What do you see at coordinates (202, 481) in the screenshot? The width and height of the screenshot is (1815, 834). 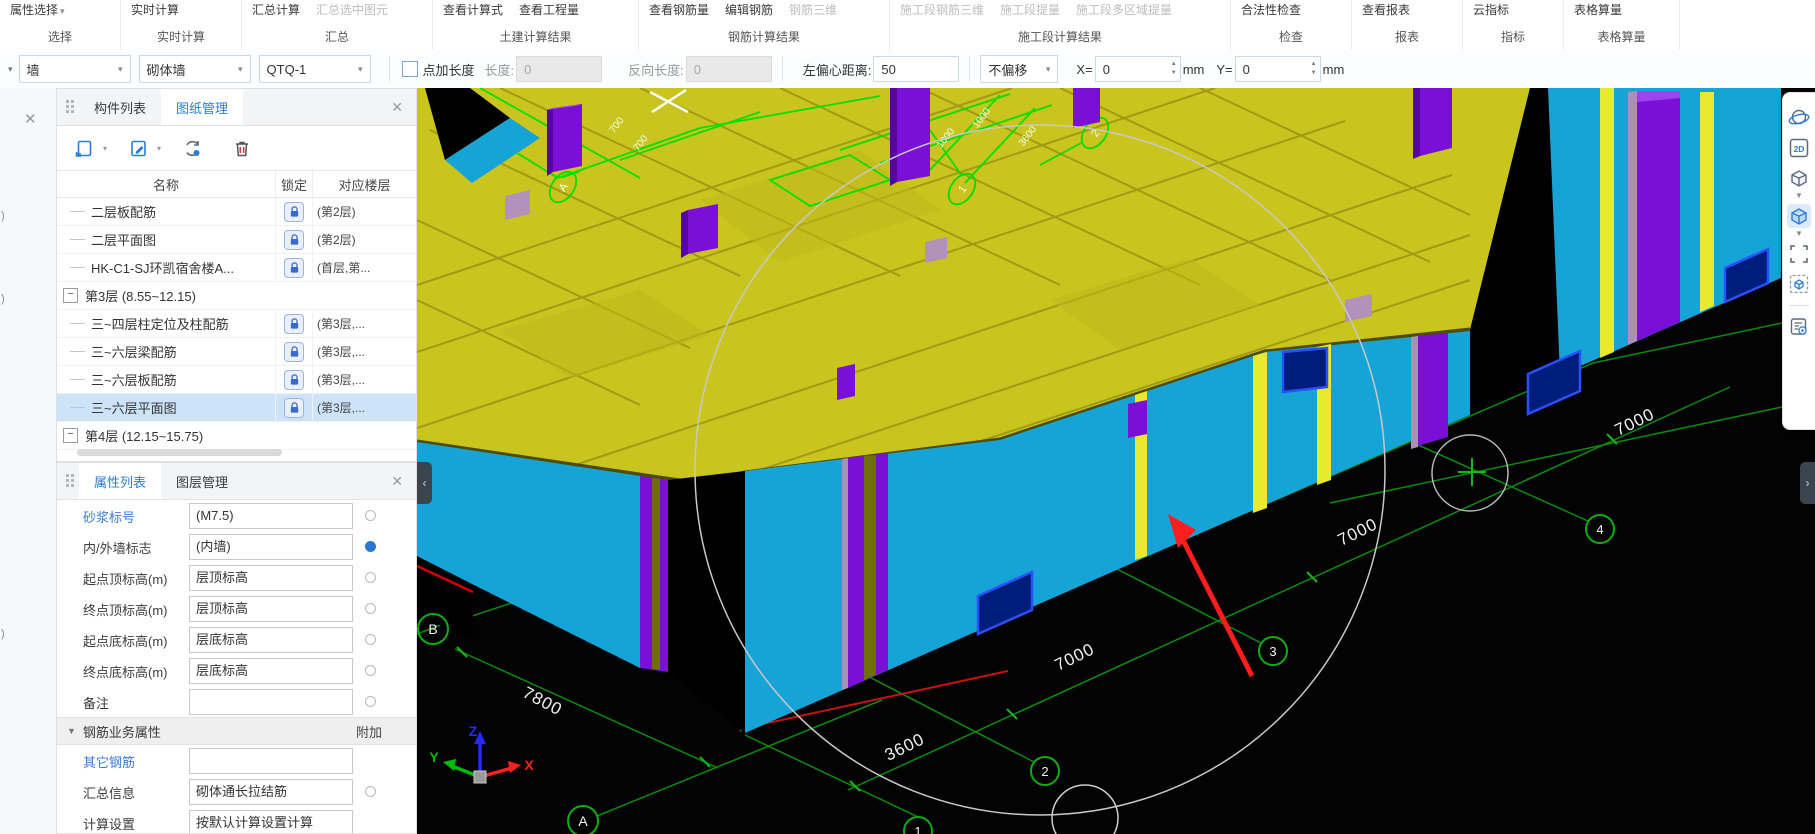 I see `tab-layer-management: 图层管理` at bounding box center [202, 481].